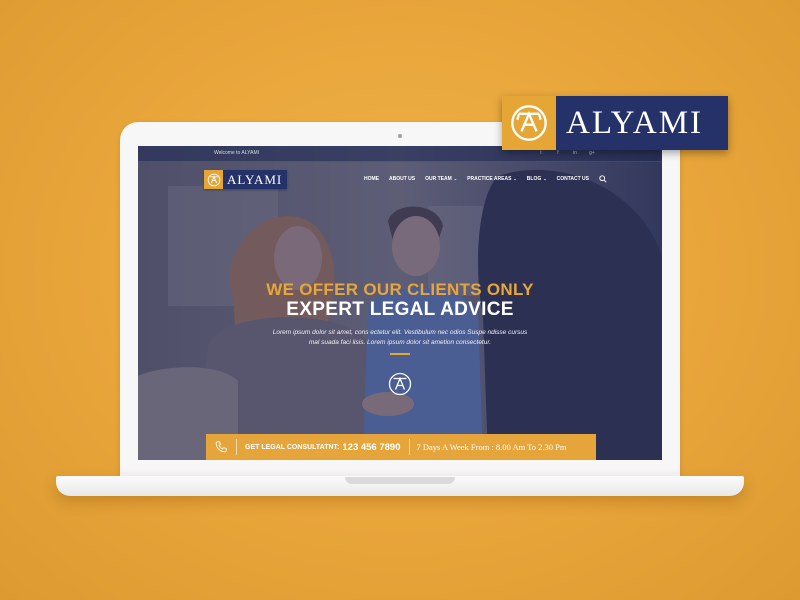 The width and height of the screenshot is (800, 600). Describe the element at coordinates (371, 447) in the screenshot. I see `cta-phone-number: 123 456 7890` at that location.